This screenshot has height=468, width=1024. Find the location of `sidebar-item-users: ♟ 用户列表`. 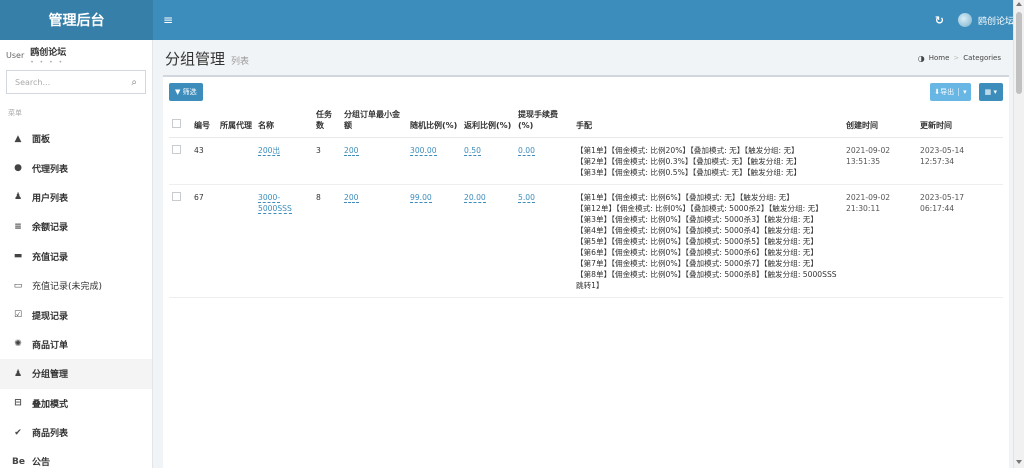

sidebar-item-users: ♟ 用户列表 is located at coordinates (76, 197).